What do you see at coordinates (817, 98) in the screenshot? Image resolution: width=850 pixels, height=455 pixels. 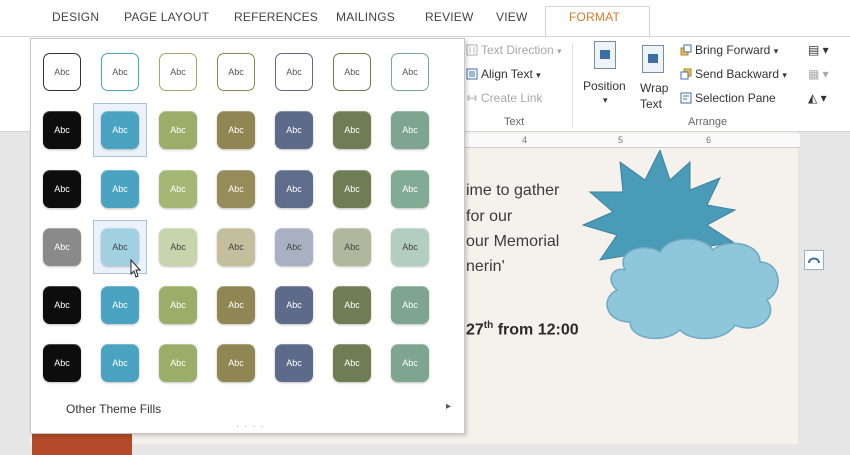 I see `rotate-icon: ◭ ▾` at bounding box center [817, 98].